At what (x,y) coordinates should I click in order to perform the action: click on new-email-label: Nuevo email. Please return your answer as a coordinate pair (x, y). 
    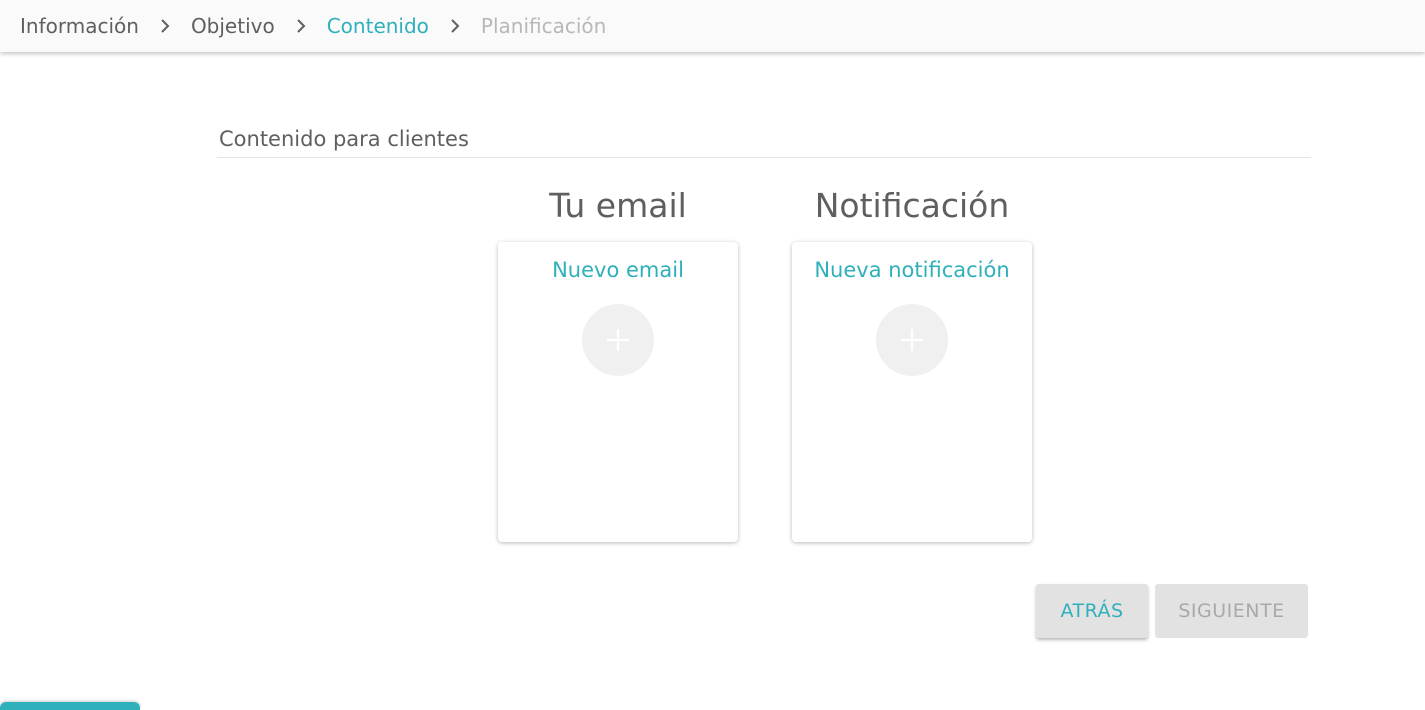
    Looking at the image, I should click on (618, 270).